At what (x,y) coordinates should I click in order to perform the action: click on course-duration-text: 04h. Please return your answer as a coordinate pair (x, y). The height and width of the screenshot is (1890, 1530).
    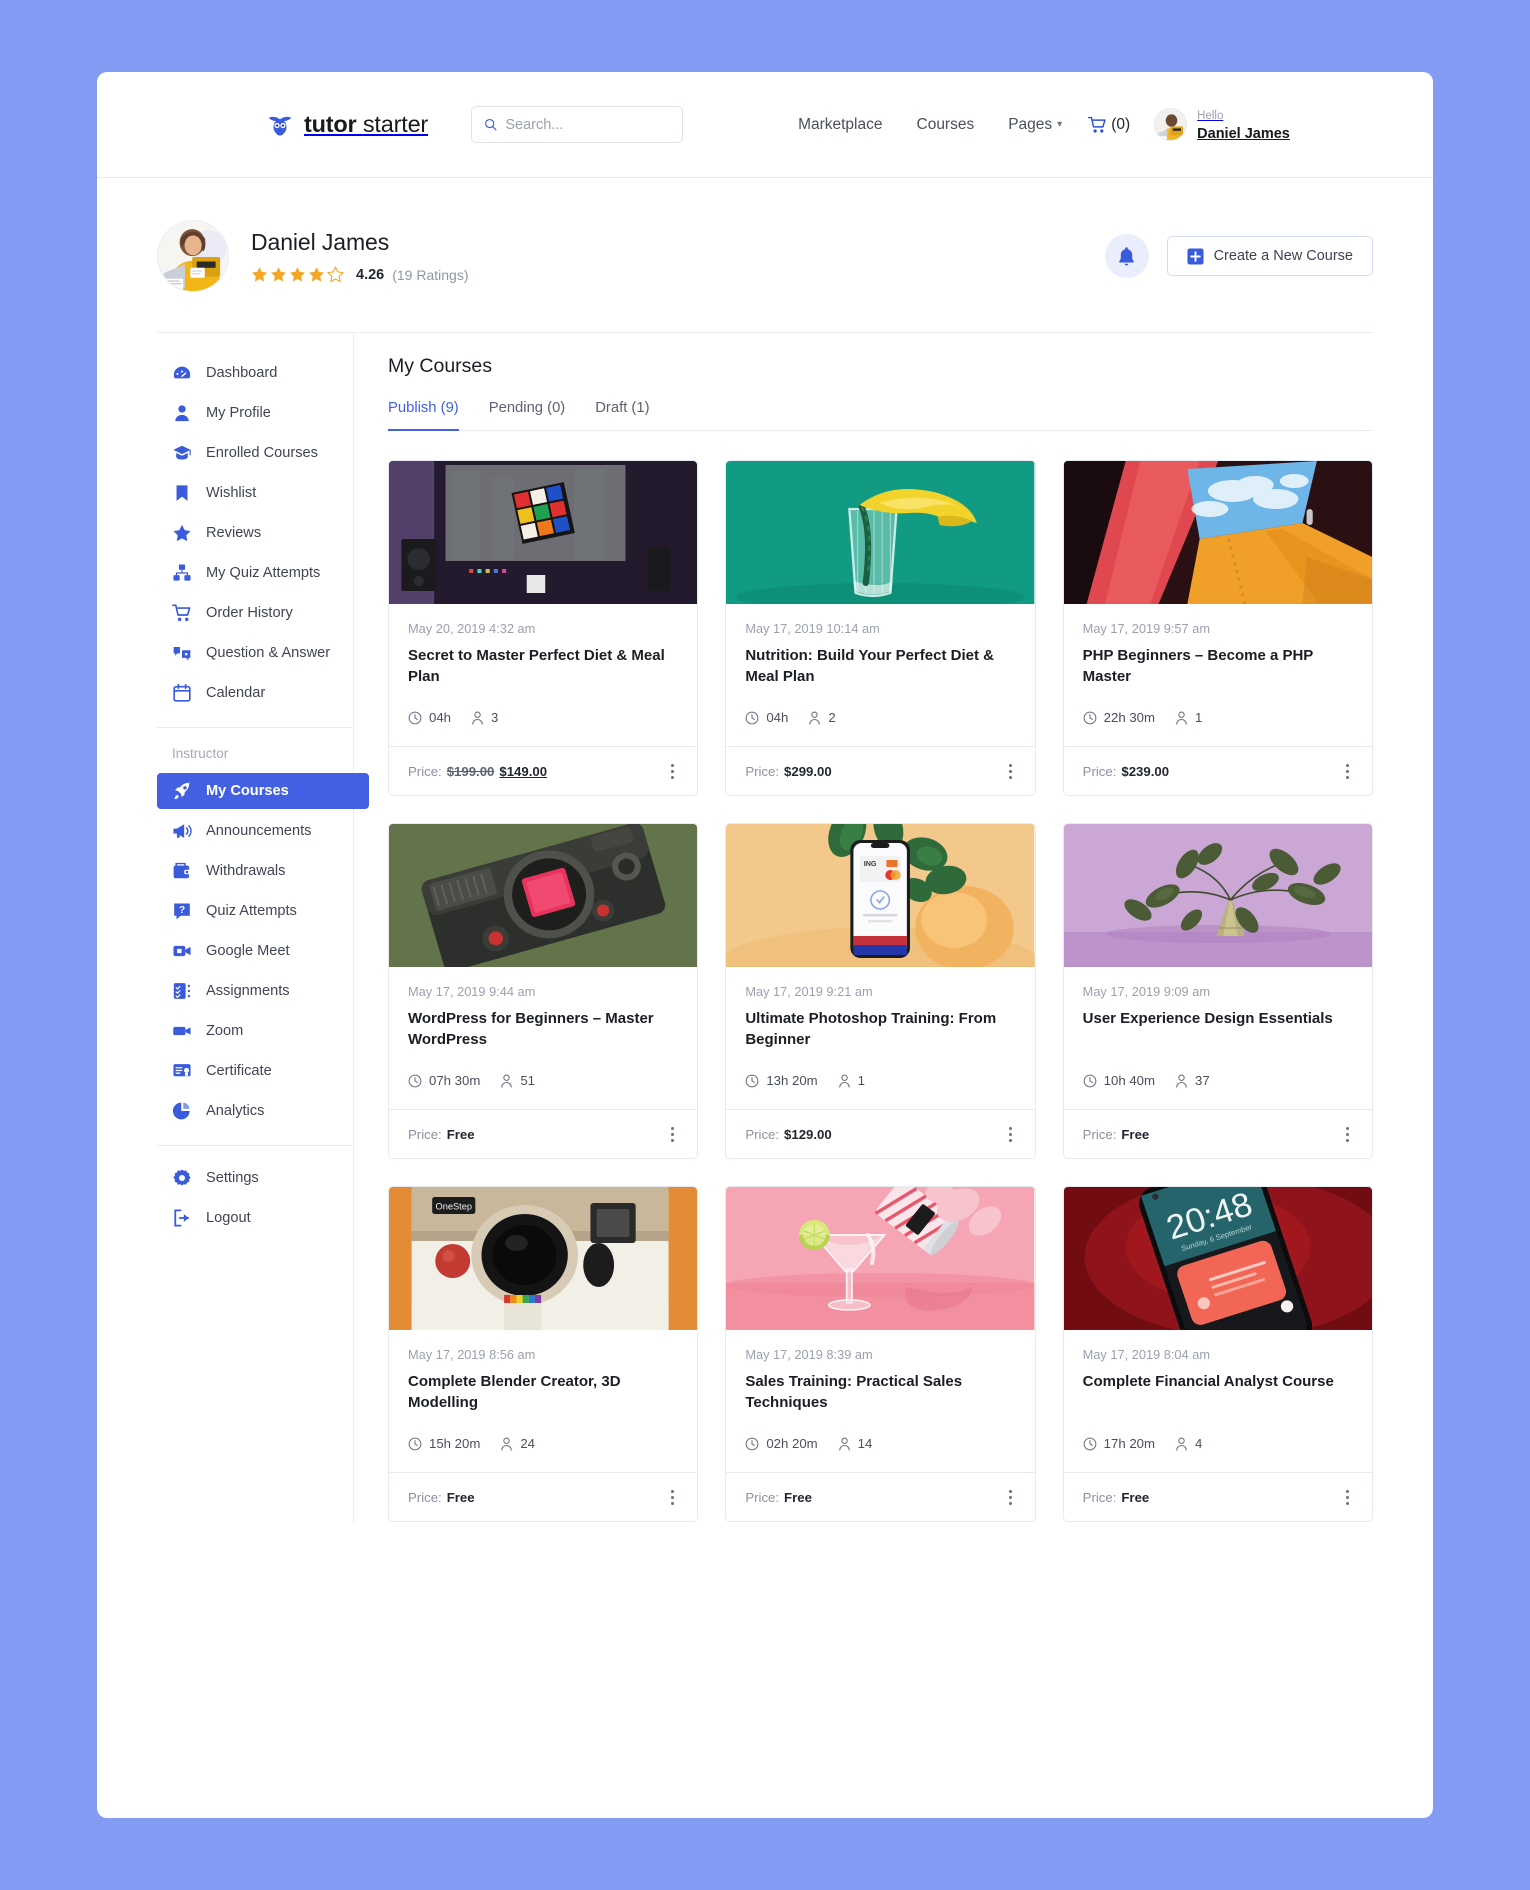
    Looking at the image, I should click on (440, 717).